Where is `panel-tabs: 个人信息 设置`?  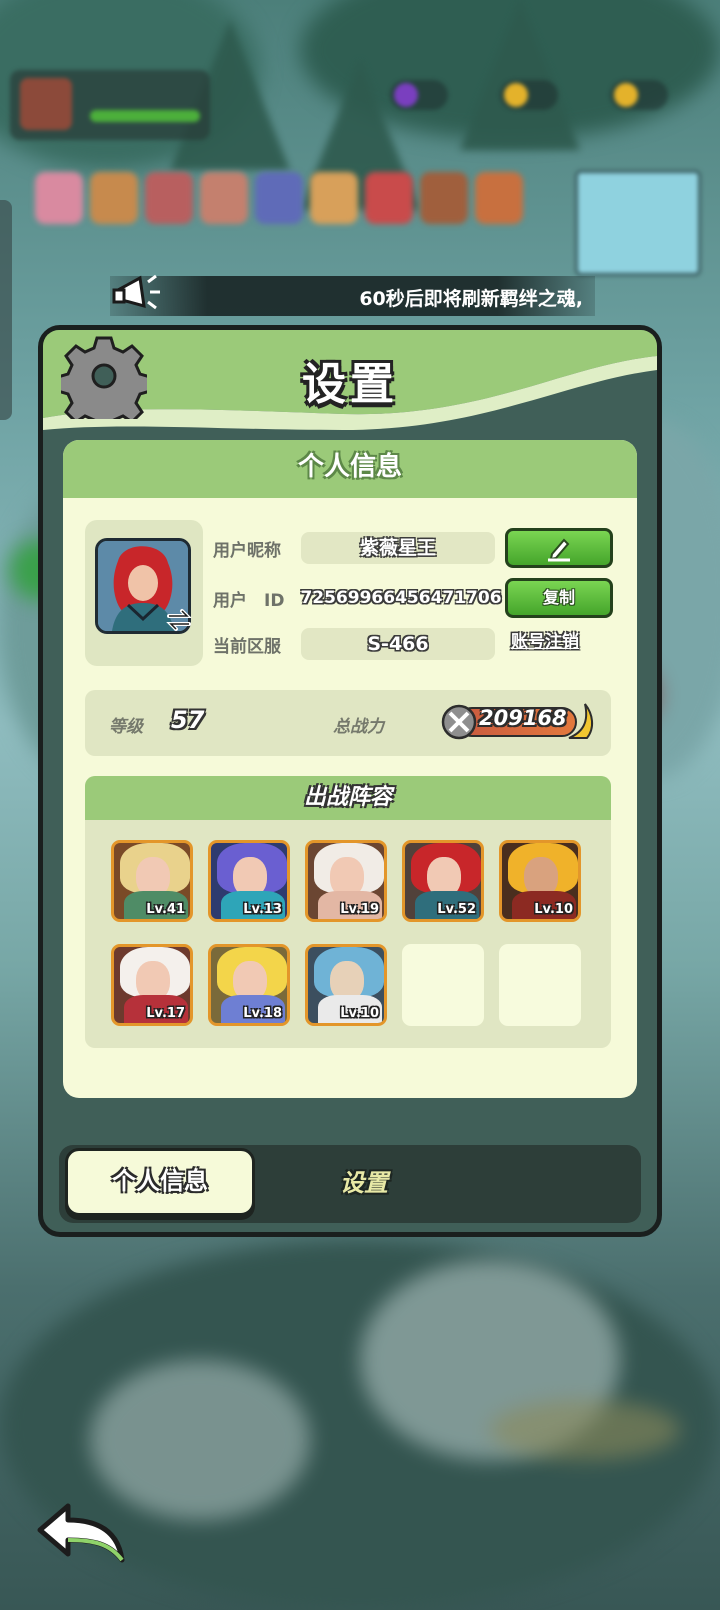
panel-tabs: 个人信息 设置 is located at coordinates (350, 1184).